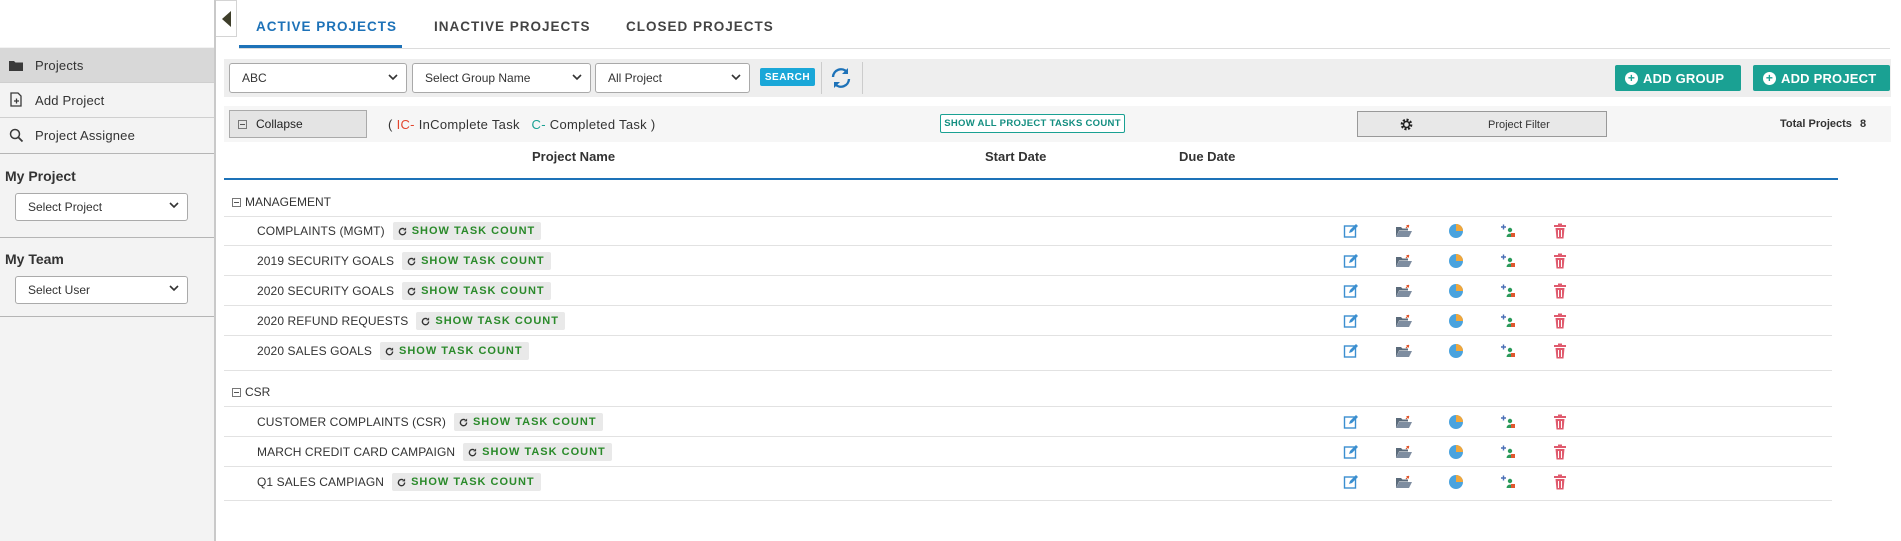 This screenshot has width=1901, height=541. I want to click on project-name: 2020 SECURITY GOALS, so click(325, 291).